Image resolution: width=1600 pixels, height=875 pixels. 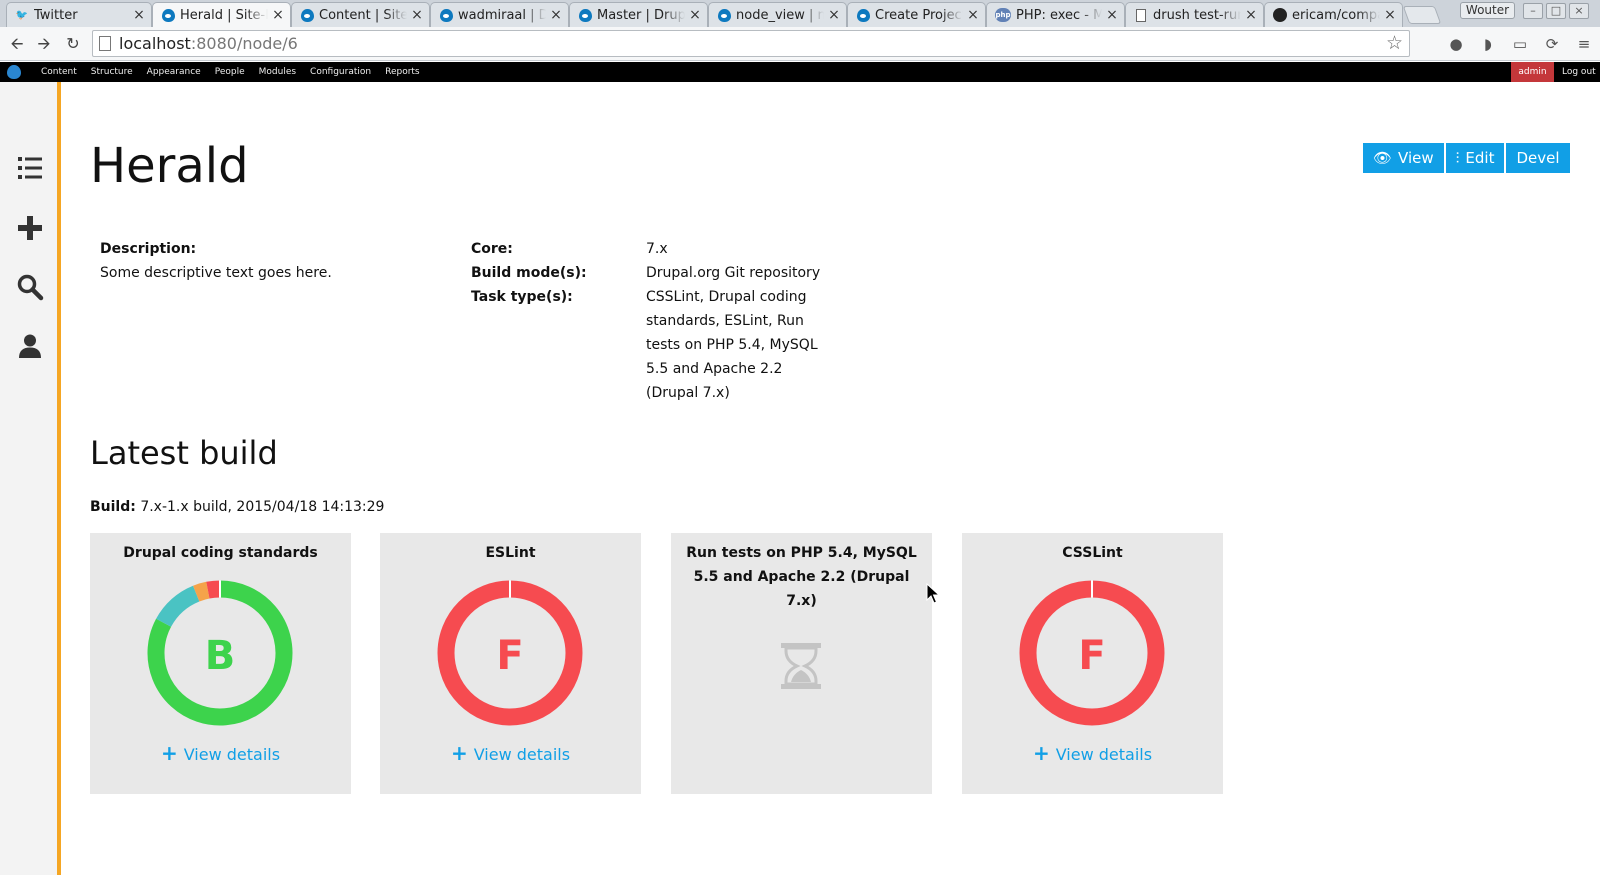 What do you see at coordinates (1475, 158) in the screenshot?
I see `edit-button: ⫶ Edit` at bounding box center [1475, 158].